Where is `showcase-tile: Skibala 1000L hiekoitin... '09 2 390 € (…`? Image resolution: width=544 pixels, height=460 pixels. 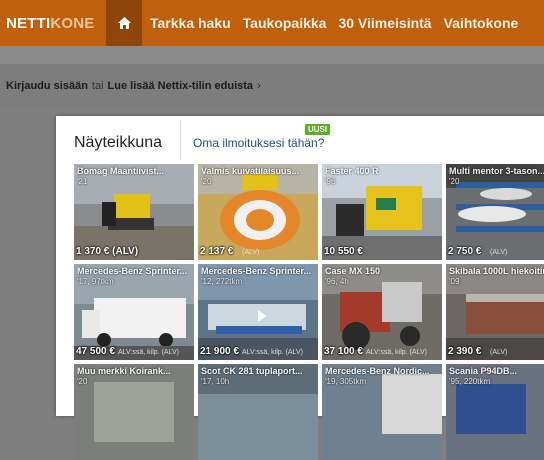 showcase-tile: Skibala 1000L hiekoitin... '09 2 390 € (… is located at coordinates (495, 312).